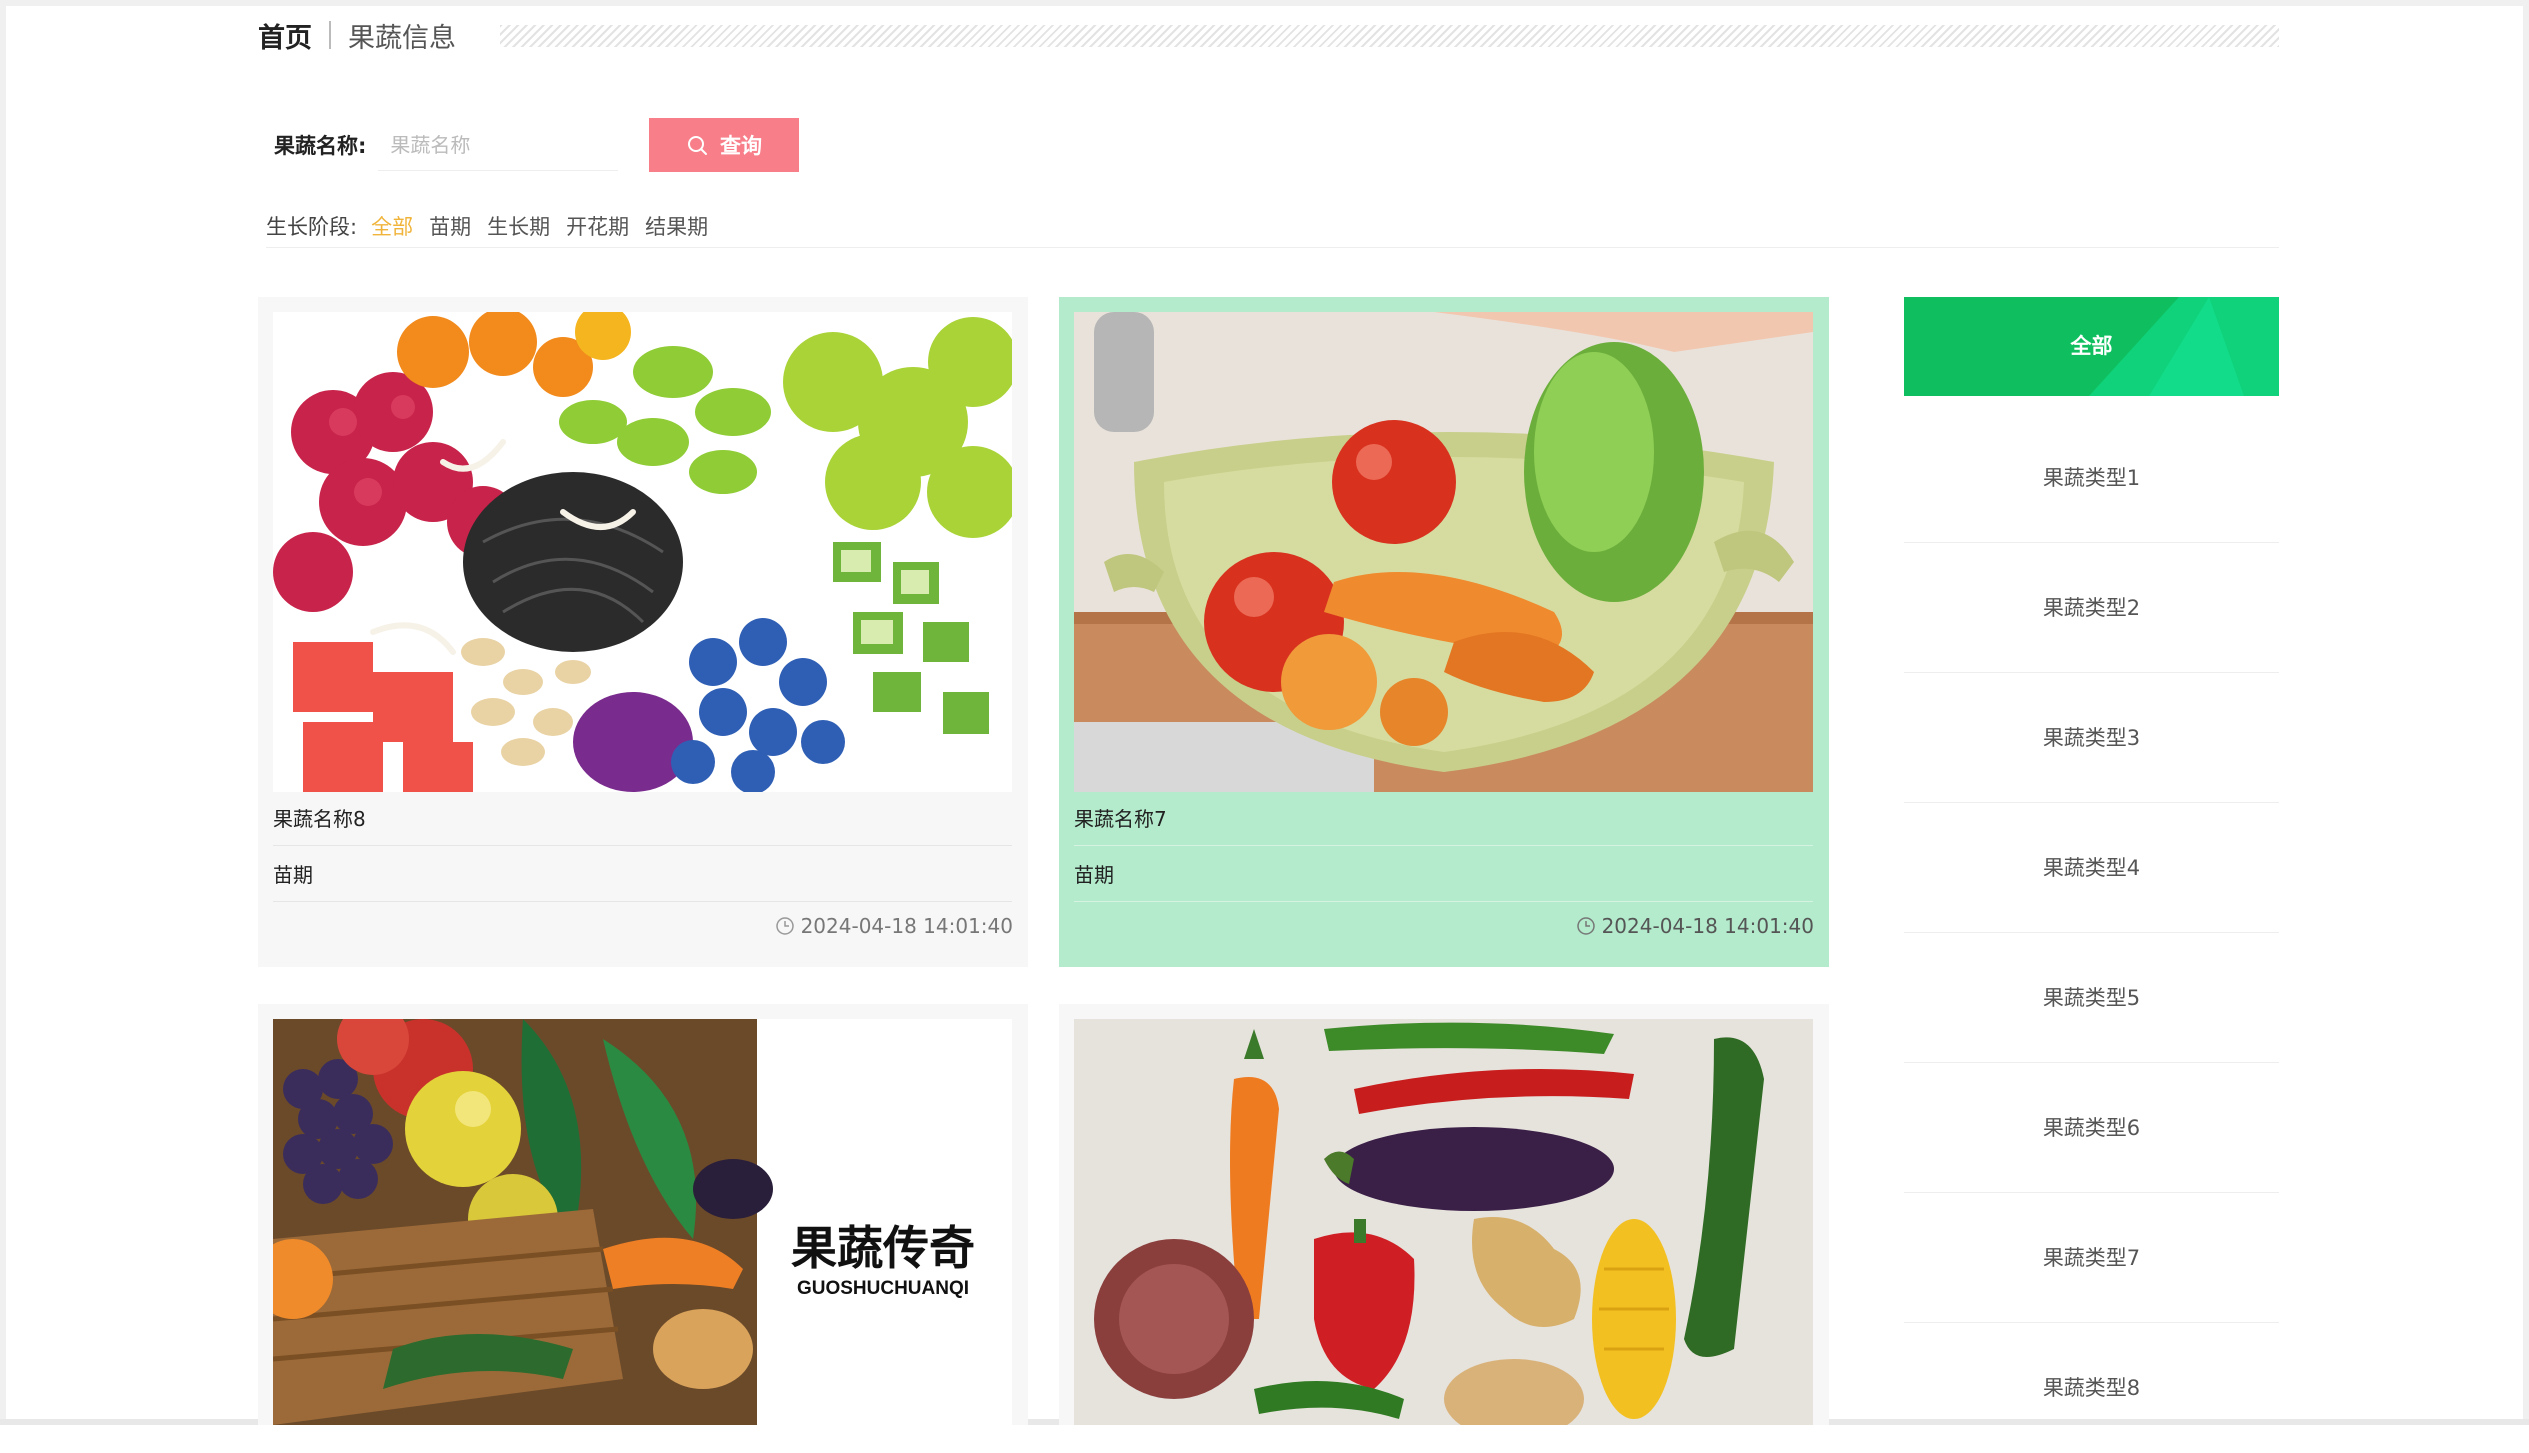  I want to click on breadcrumb-decoration-stripes, so click(1389, 36).